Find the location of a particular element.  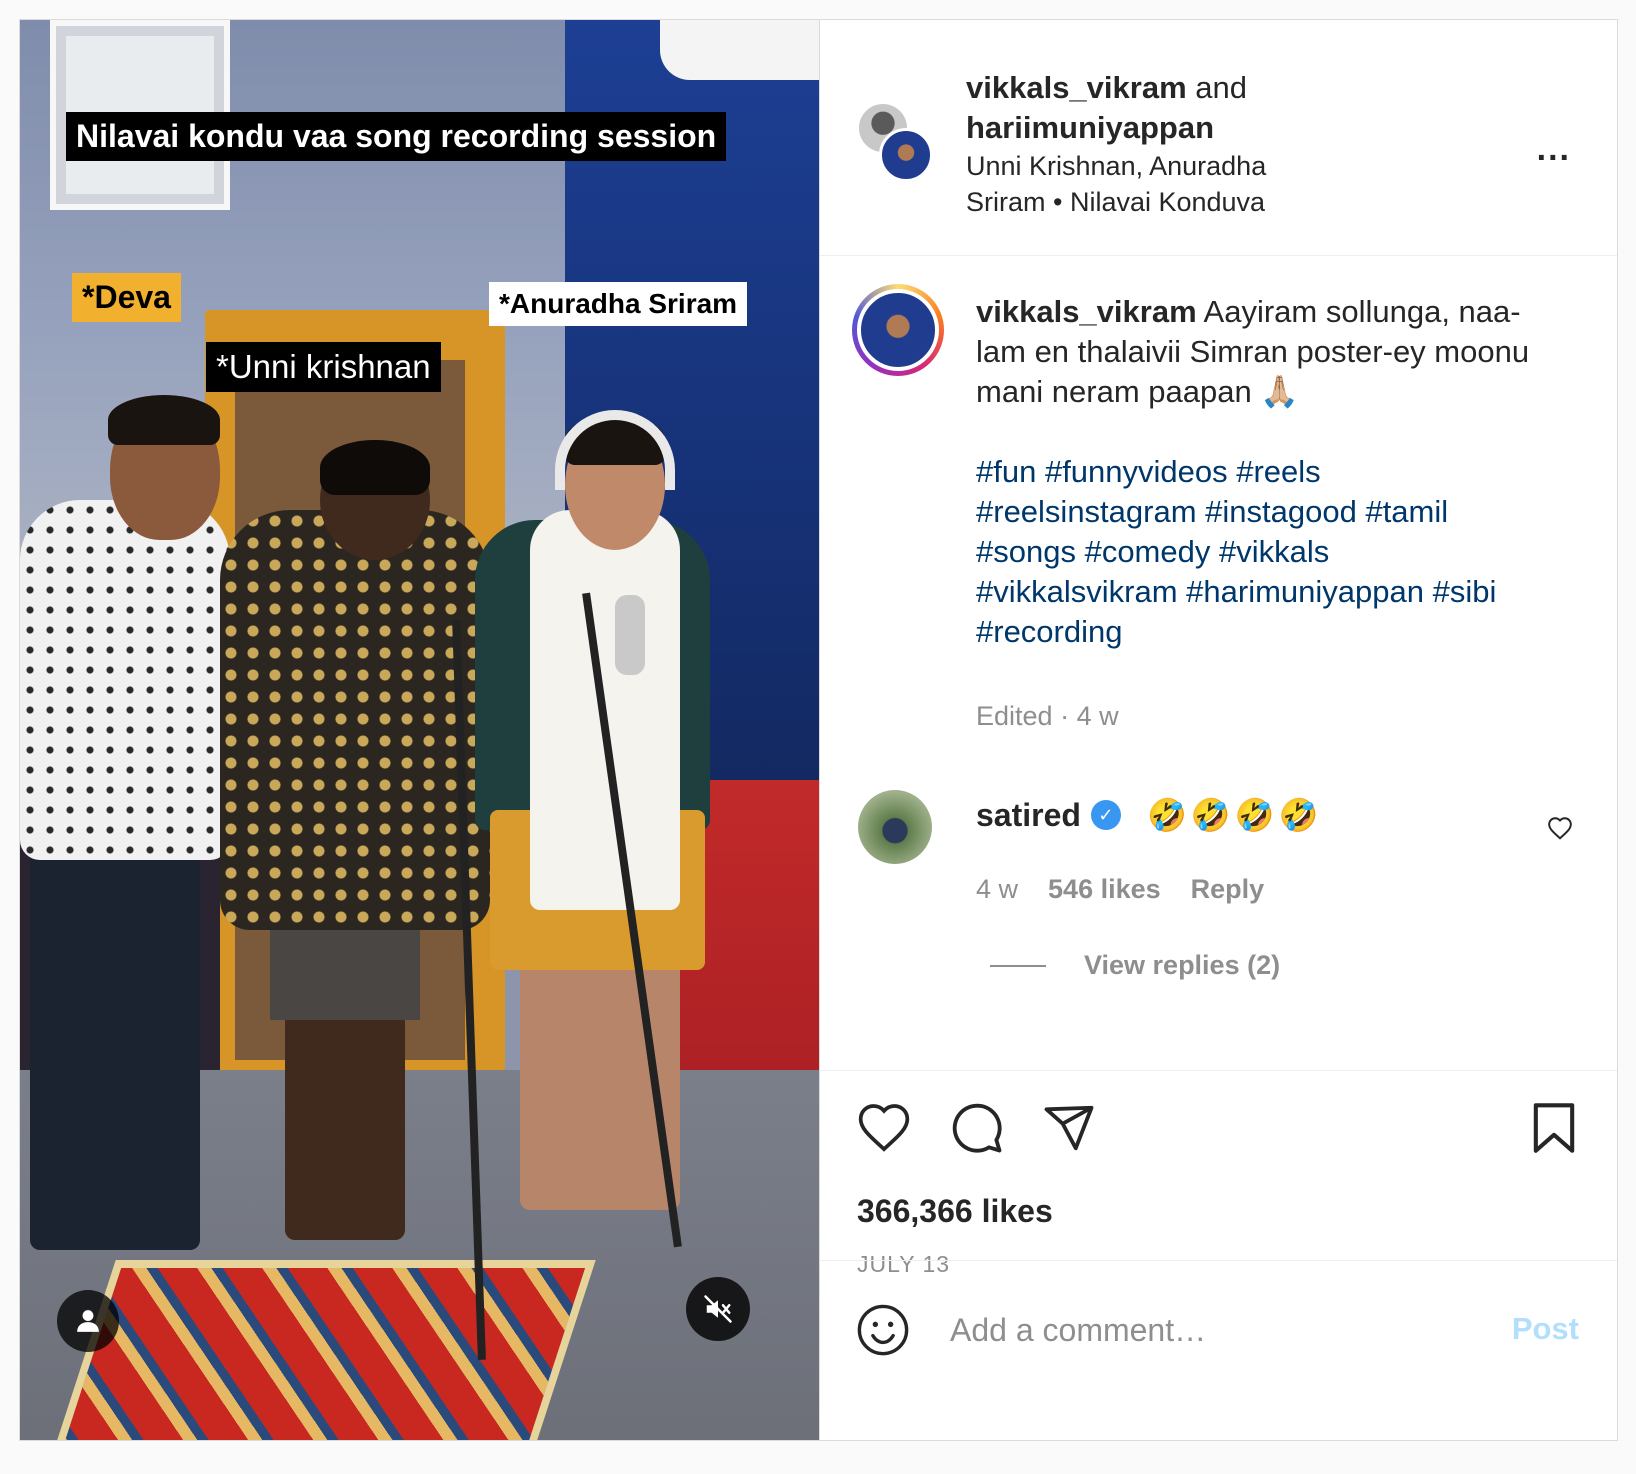

audio-attribution-1: Unni Krishnan, Anuradha is located at coordinates (1166, 166).